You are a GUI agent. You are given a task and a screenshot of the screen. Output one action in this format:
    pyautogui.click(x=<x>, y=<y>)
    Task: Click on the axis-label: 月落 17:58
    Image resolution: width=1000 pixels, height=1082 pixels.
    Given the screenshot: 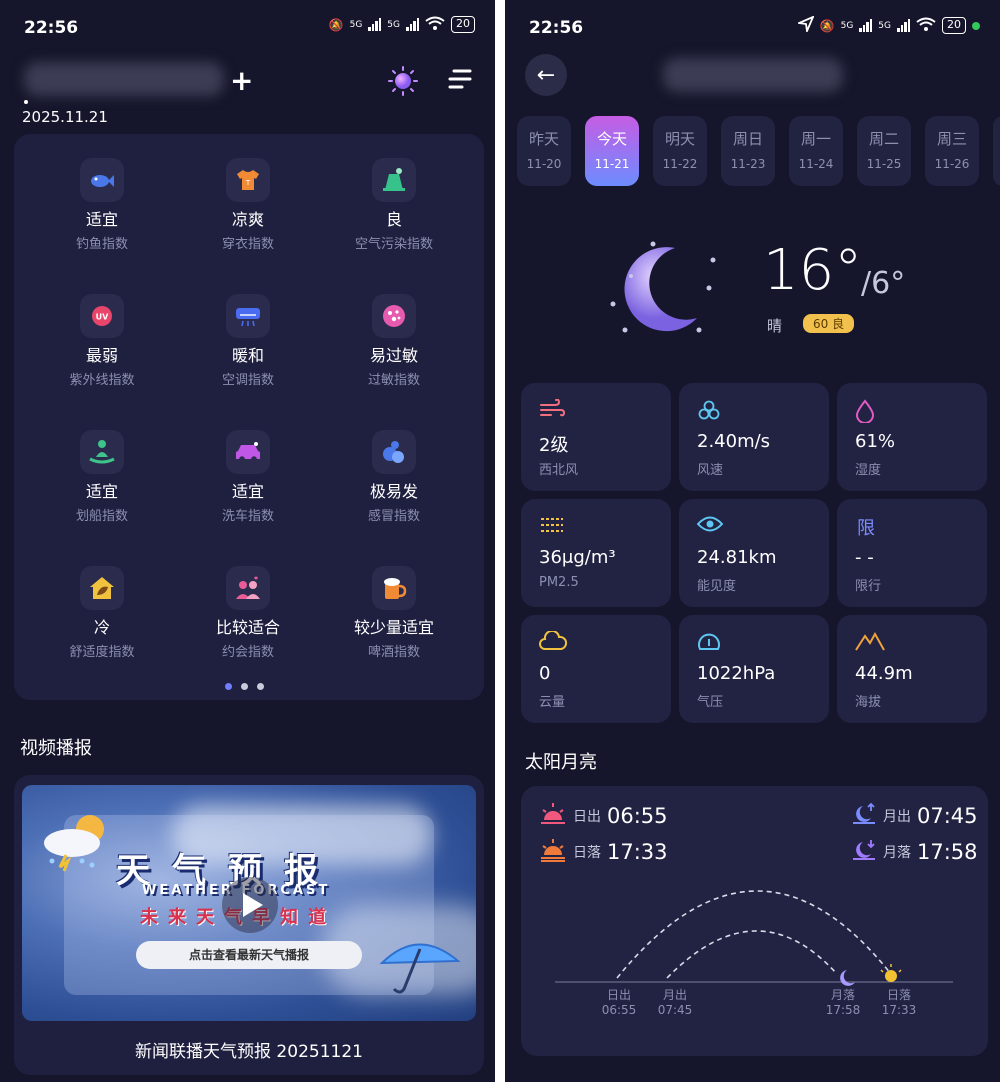 What is the action you would take?
    pyautogui.click(x=843, y=1003)
    